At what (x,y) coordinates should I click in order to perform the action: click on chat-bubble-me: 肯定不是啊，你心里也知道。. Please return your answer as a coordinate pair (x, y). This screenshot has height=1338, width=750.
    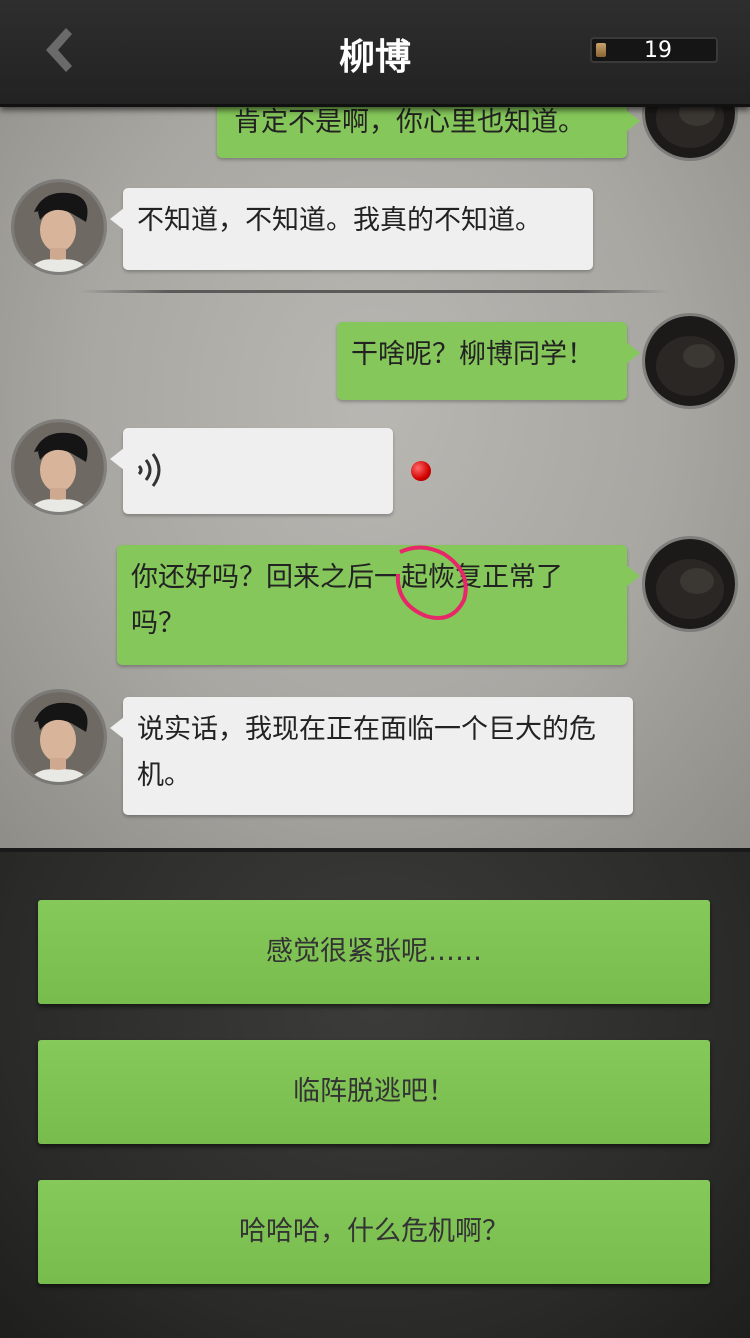
    Looking at the image, I should click on (428, 131).